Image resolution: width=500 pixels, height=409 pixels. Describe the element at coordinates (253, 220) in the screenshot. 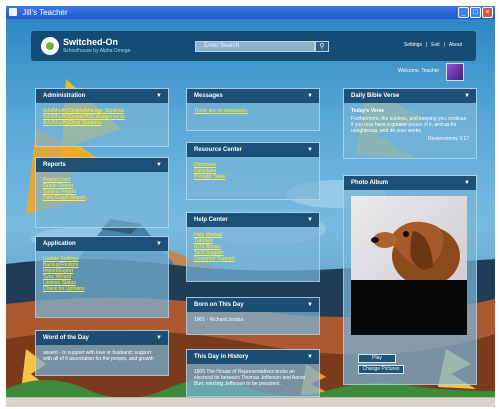

I see `help-center-header: Help Center ▼` at that location.